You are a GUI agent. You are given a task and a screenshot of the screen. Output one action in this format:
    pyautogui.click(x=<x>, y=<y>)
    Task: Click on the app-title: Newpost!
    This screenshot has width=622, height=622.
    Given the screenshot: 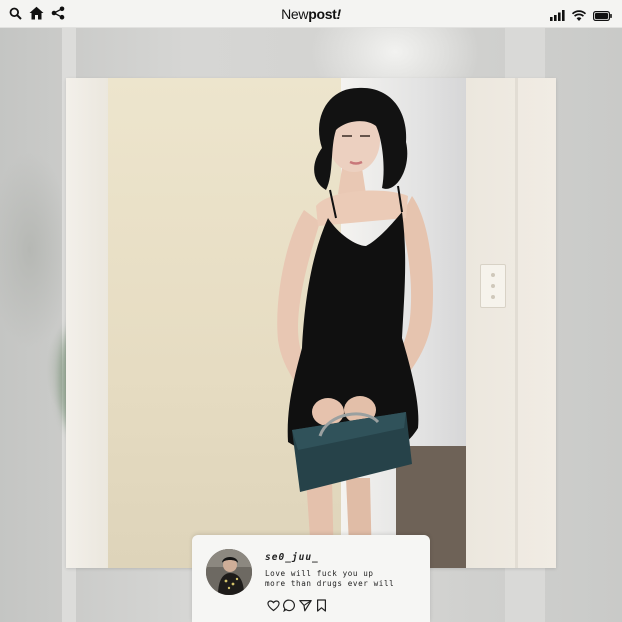 What is the action you would take?
    pyautogui.click(x=311, y=14)
    